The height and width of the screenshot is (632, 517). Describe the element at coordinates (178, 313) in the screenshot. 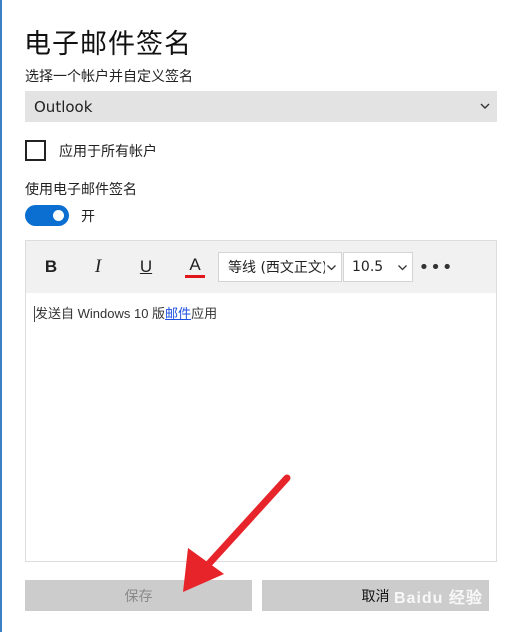

I see `mail-link: 邮件` at that location.